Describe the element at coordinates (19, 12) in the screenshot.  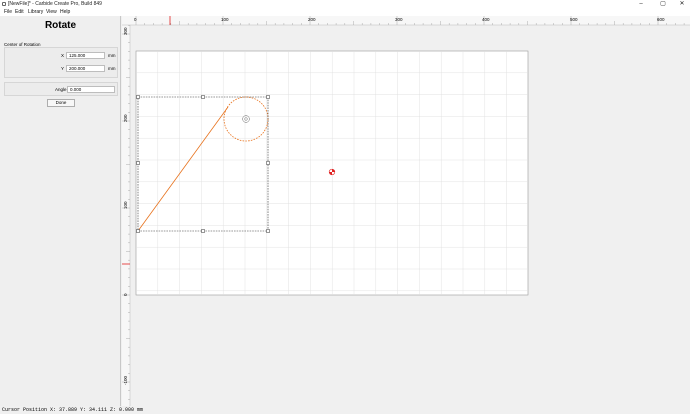
I see `menu-edit: Edit` at that location.